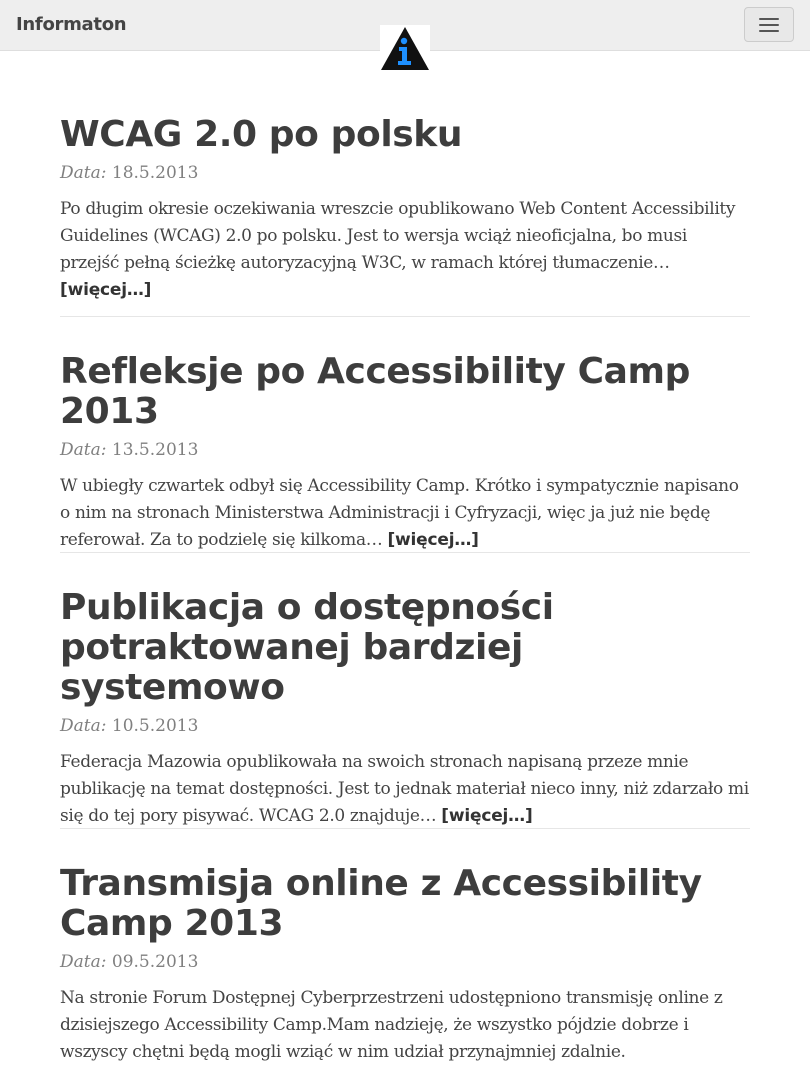 Image resolution: width=810 pixels, height=1080 pixels. I want to click on post-title: Refleksje po Accessibility Camp 2013, so click(405, 392).